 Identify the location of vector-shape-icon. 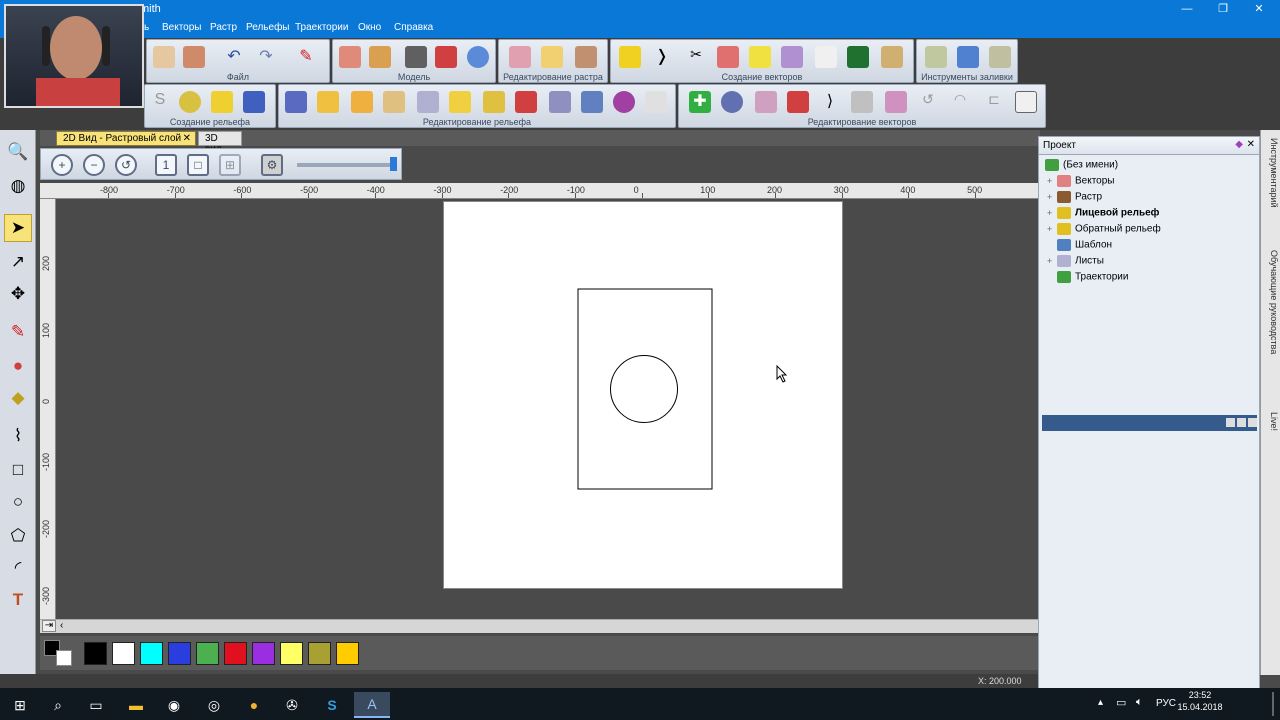
(760, 57).